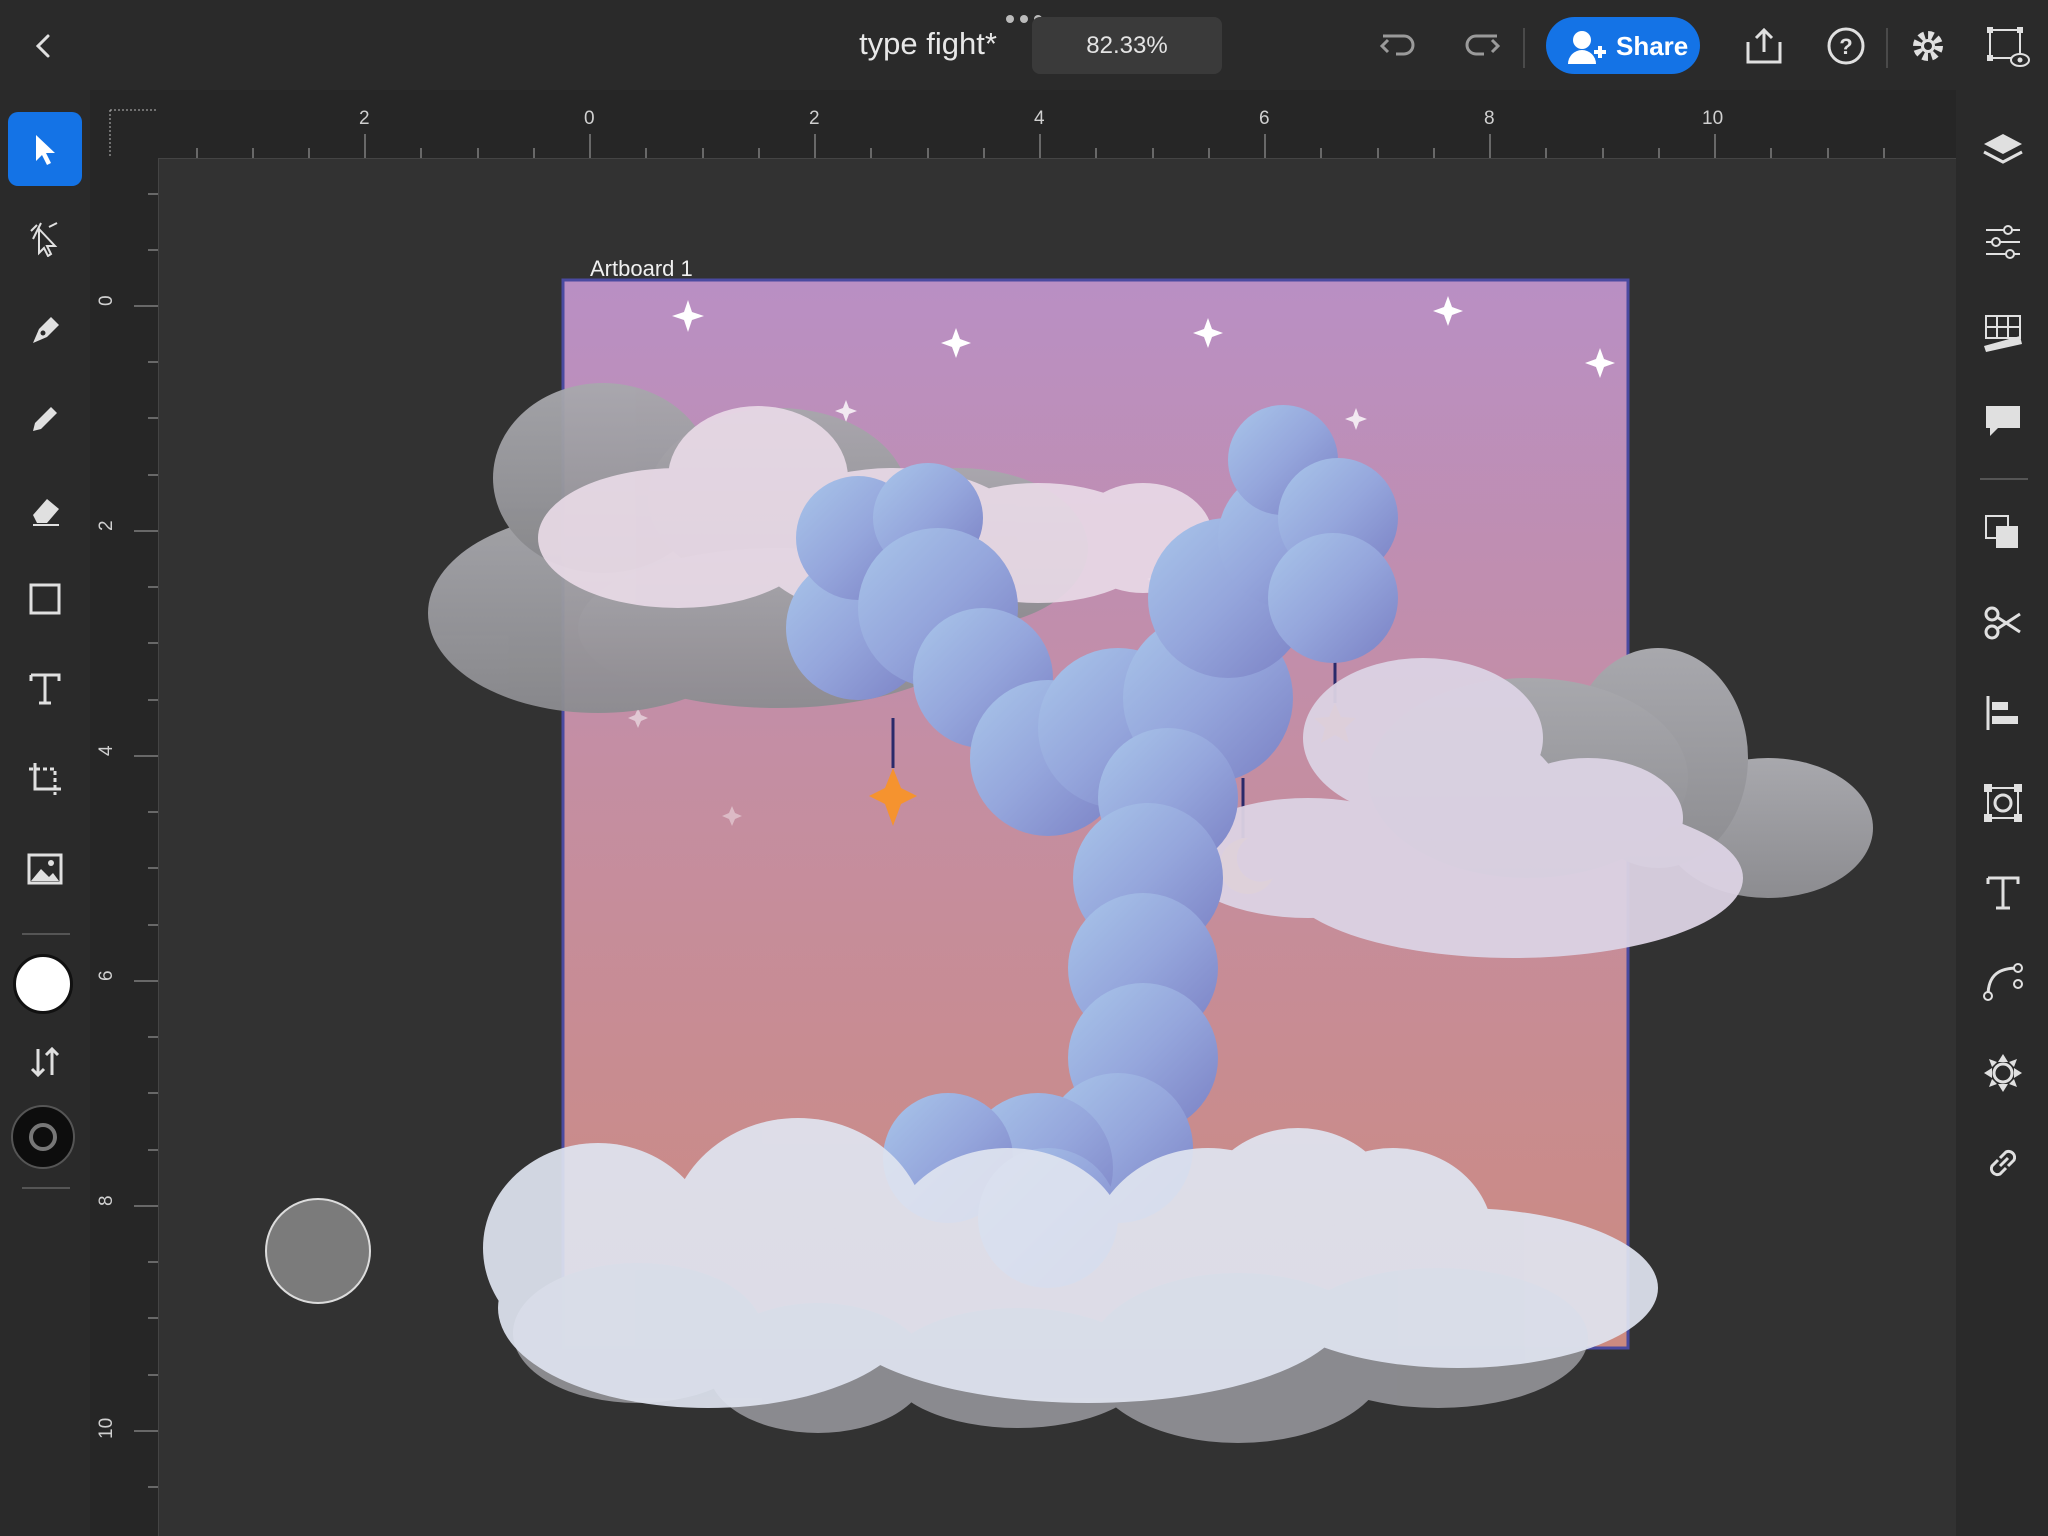  Describe the element at coordinates (1398, 46) in the screenshot. I see `undo-icon` at that location.